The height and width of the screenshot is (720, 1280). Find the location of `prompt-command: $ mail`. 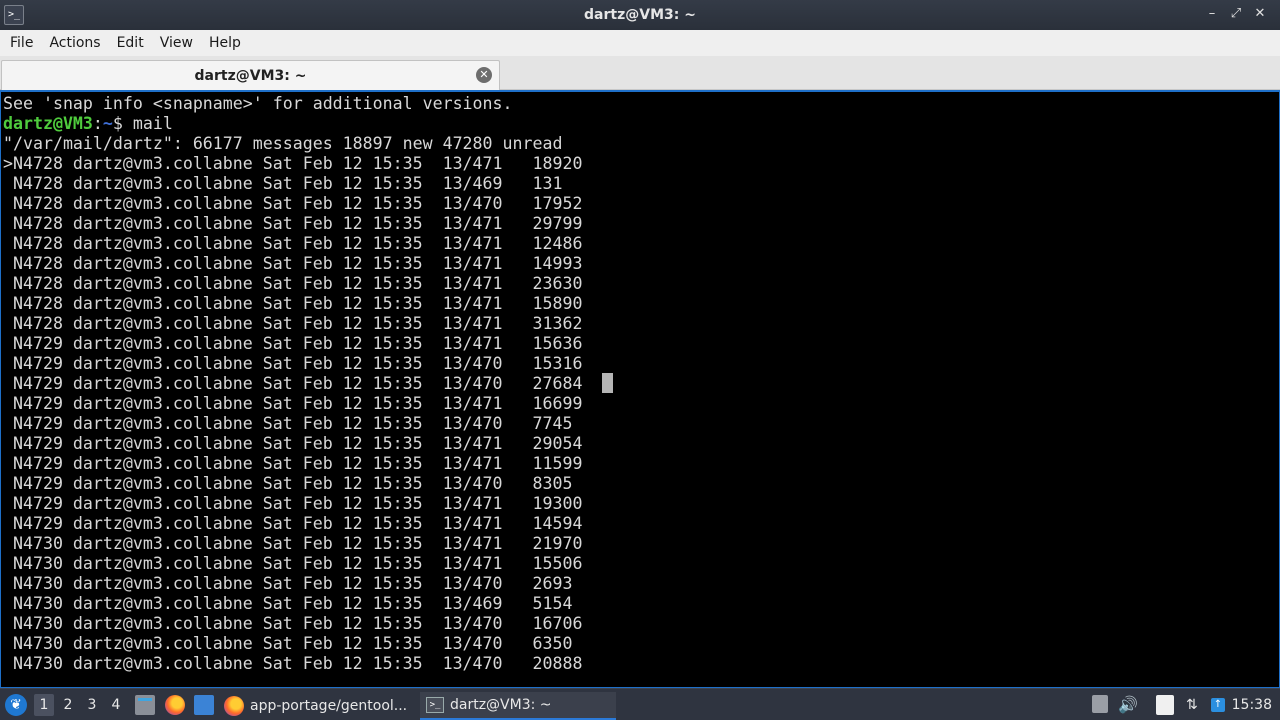

prompt-command: $ mail is located at coordinates (142, 123).